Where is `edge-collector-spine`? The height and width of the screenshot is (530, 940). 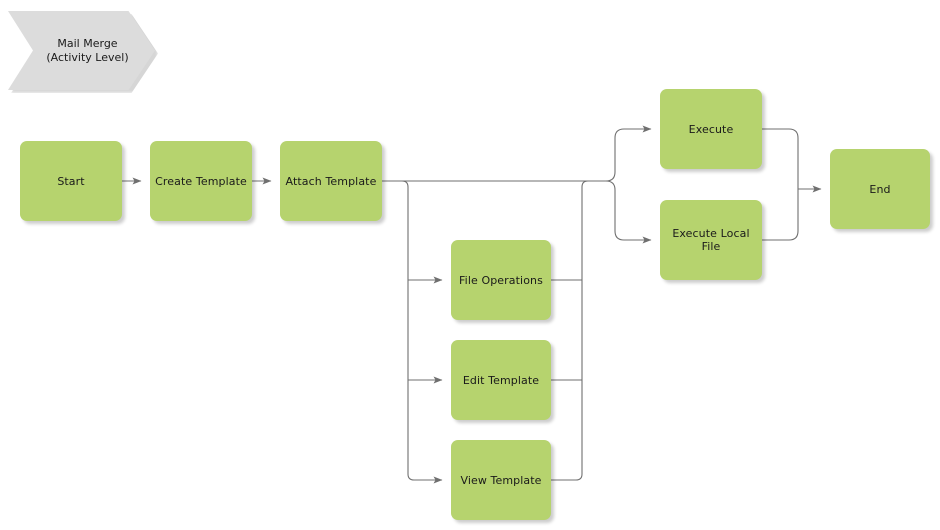
edge-collector-spine is located at coordinates (570, 330).